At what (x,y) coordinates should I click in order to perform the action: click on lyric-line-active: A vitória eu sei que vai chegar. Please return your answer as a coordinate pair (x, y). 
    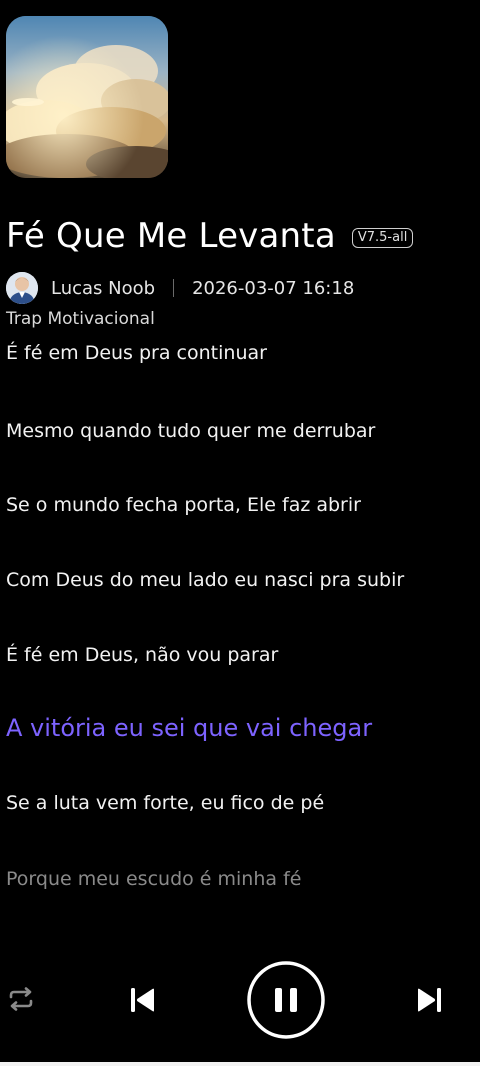
    Looking at the image, I should click on (189, 728).